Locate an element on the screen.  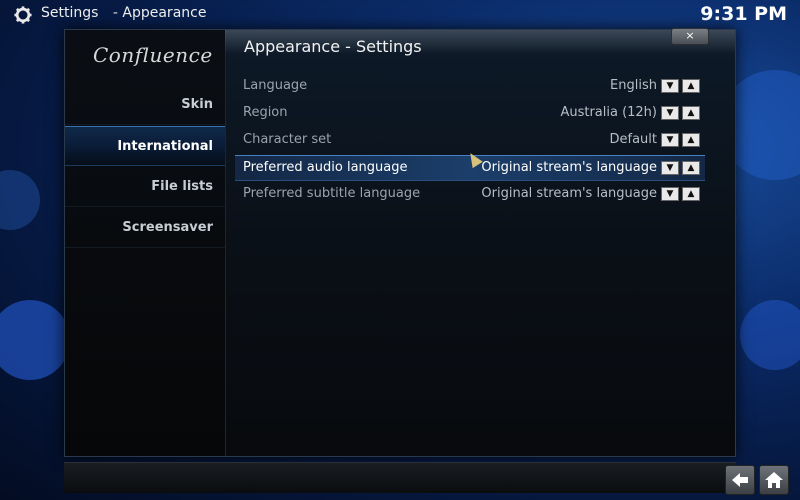
setting-value: English is located at coordinates (633, 85).